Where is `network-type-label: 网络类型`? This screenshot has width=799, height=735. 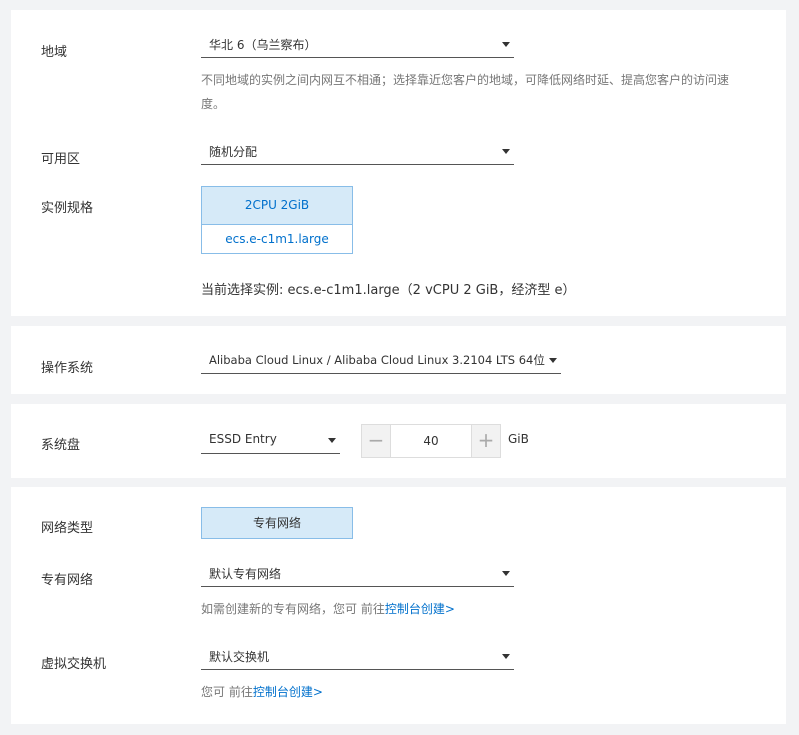
network-type-label: 网络类型 is located at coordinates (67, 528).